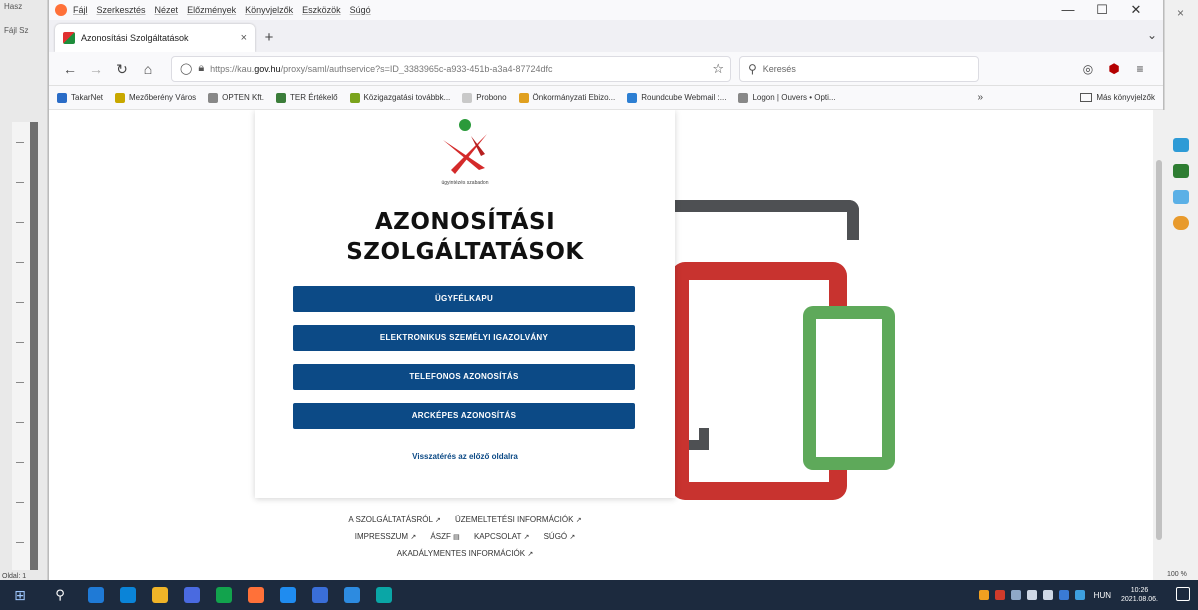 This screenshot has width=1198, height=610. What do you see at coordinates (1152, 35) in the screenshot?
I see `list-tabs-chevron-icon: ⌄` at bounding box center [1152, 35].